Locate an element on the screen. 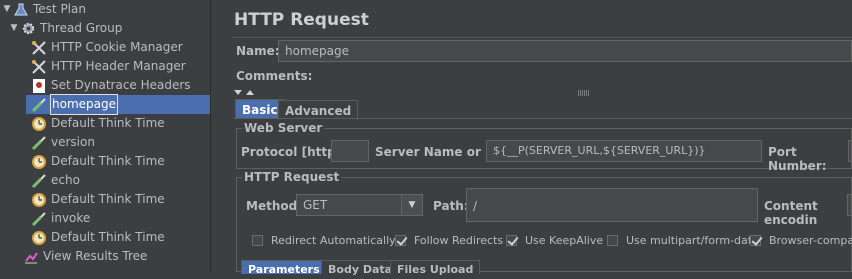  collapse-divider is located at coordinates (542, 91).